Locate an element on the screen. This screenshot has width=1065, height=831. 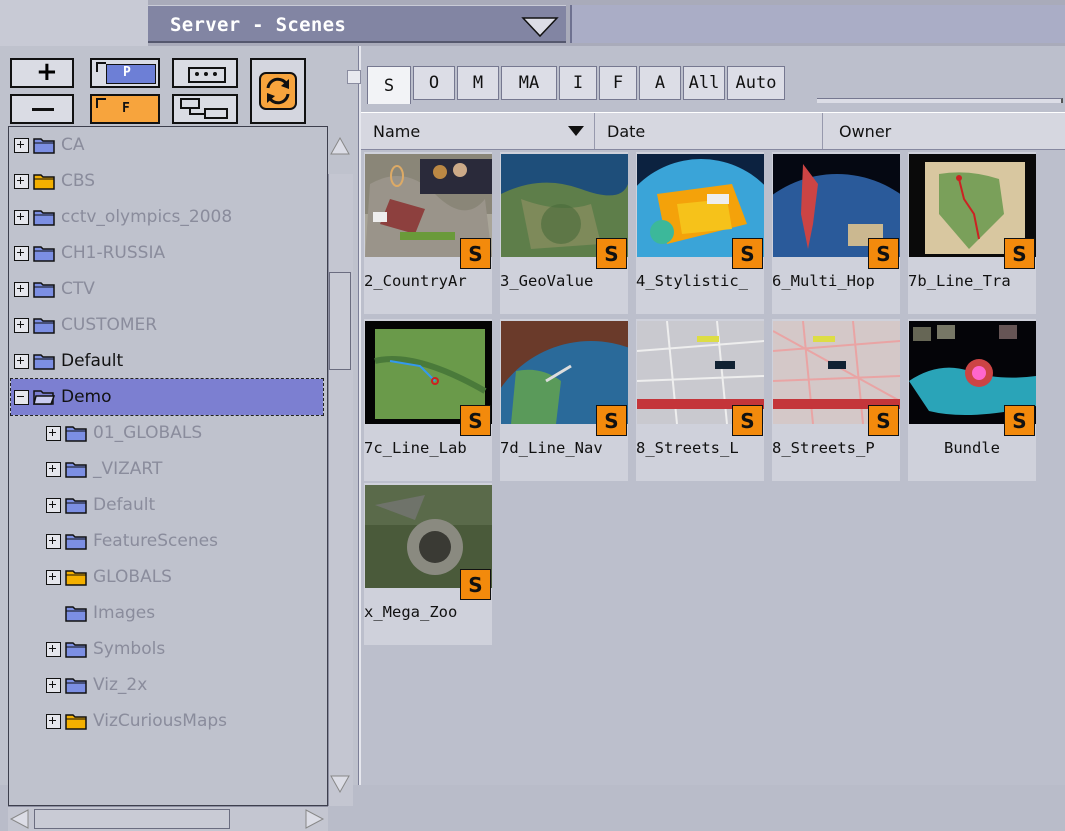
header-left-filler is located at coordinates (74, 23).